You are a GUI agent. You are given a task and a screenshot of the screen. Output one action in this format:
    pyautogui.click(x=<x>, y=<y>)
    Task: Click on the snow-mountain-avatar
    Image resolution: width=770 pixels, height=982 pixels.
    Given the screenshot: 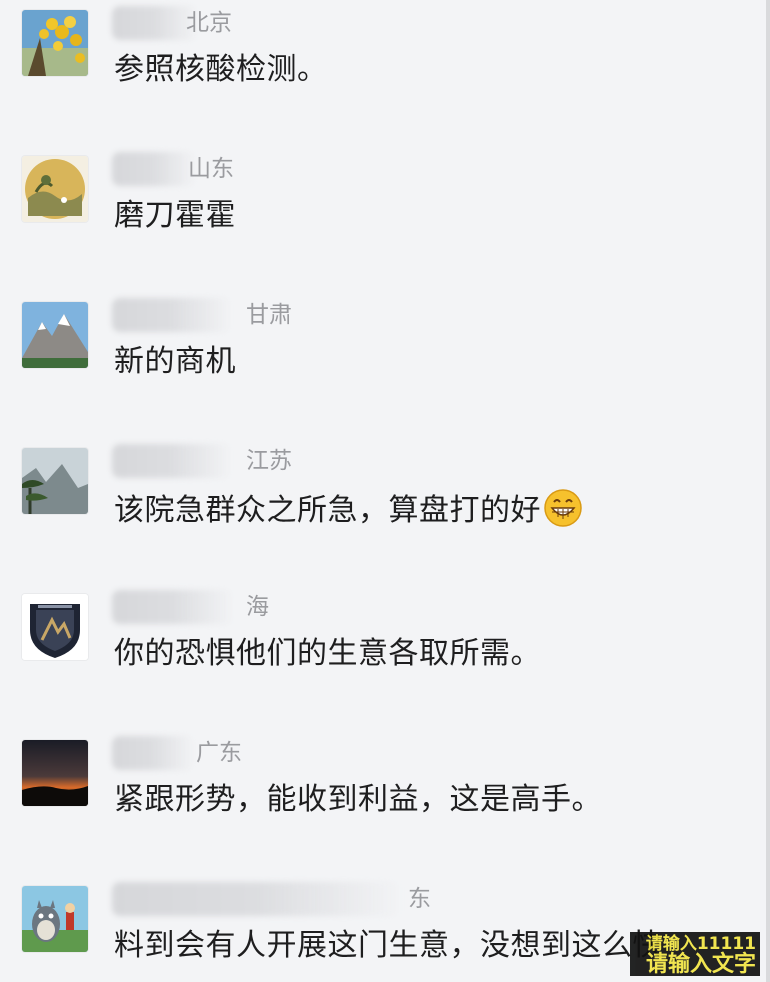 What is the action you would take?
    pyautogui.click(x=55, y=335)
    